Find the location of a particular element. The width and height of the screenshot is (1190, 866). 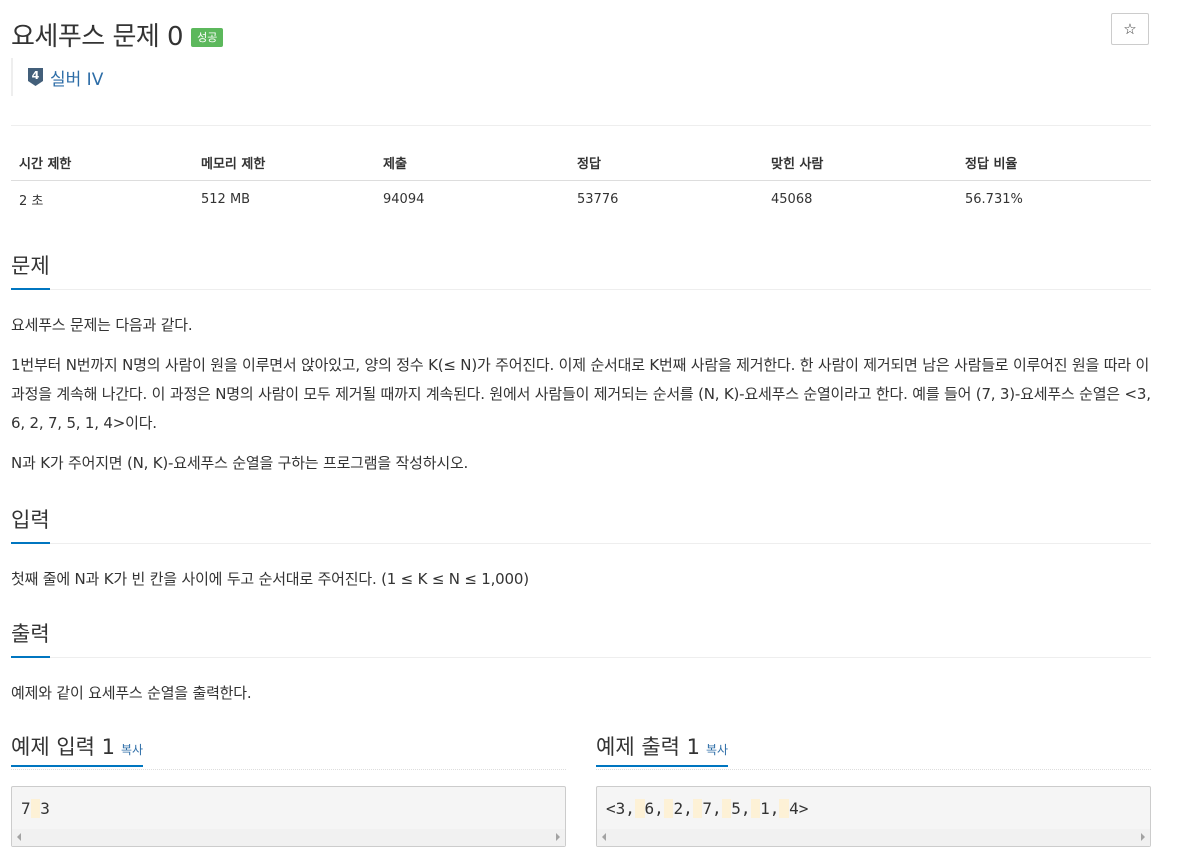

copy-sample-output-link: 복사 is located at coordinates (717, 750).